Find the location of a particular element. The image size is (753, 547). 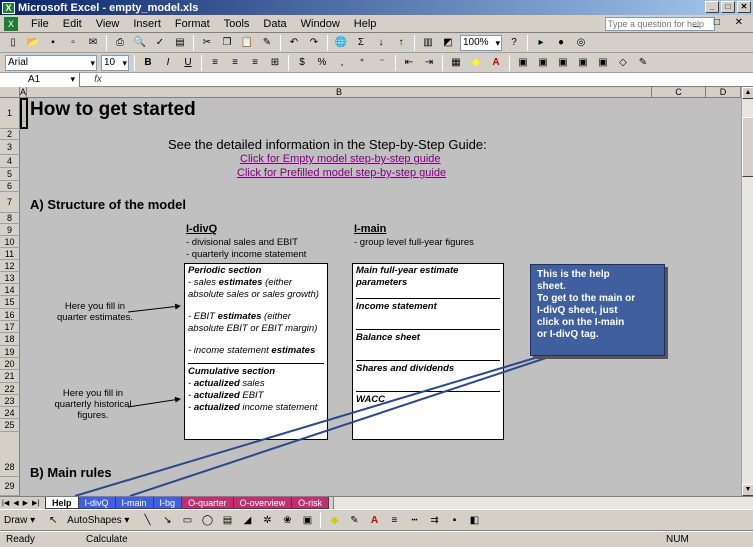

draw-menu: Draw ▾ is located at coordinates (19, 520).